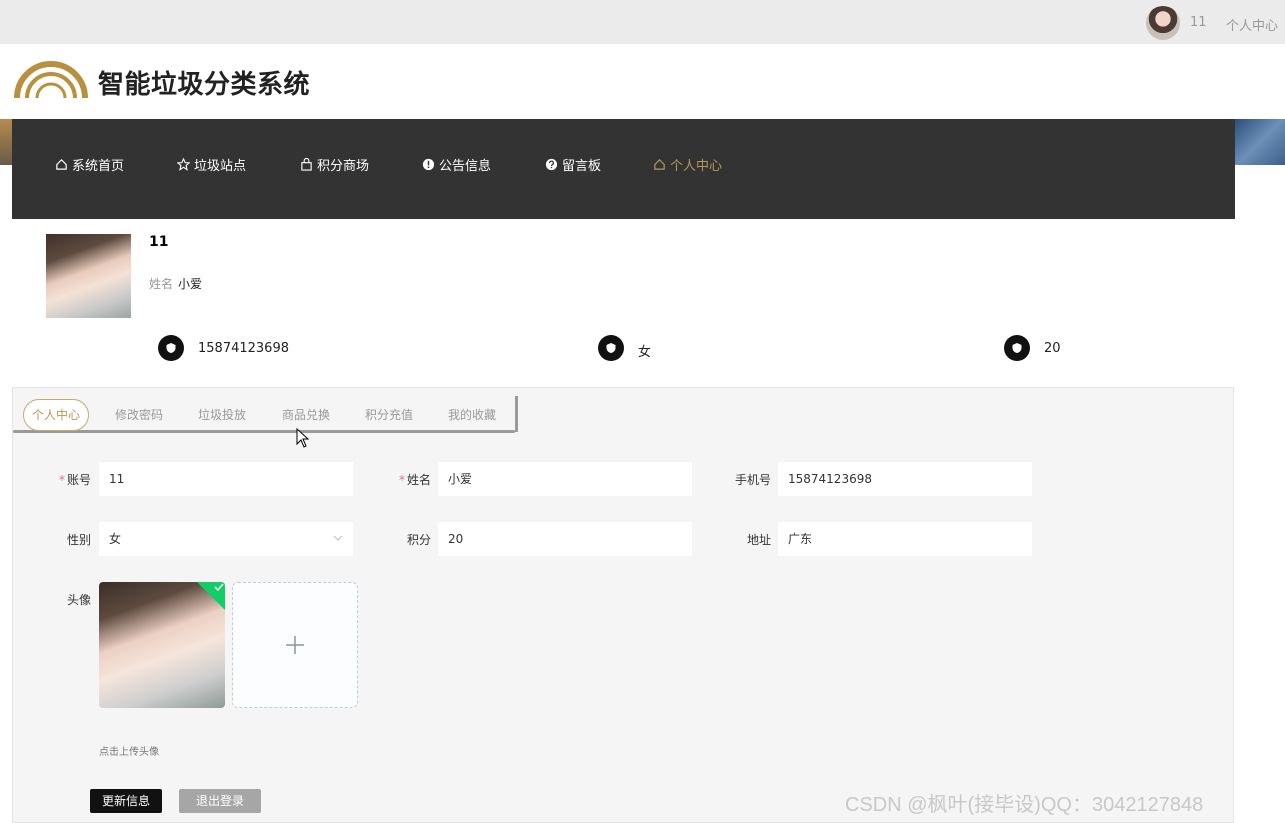 The image size is (1285, 823). What do you see at coordinates (565, 479) in the screenshot?
I see `name-field` at bounding box center [565, 479].